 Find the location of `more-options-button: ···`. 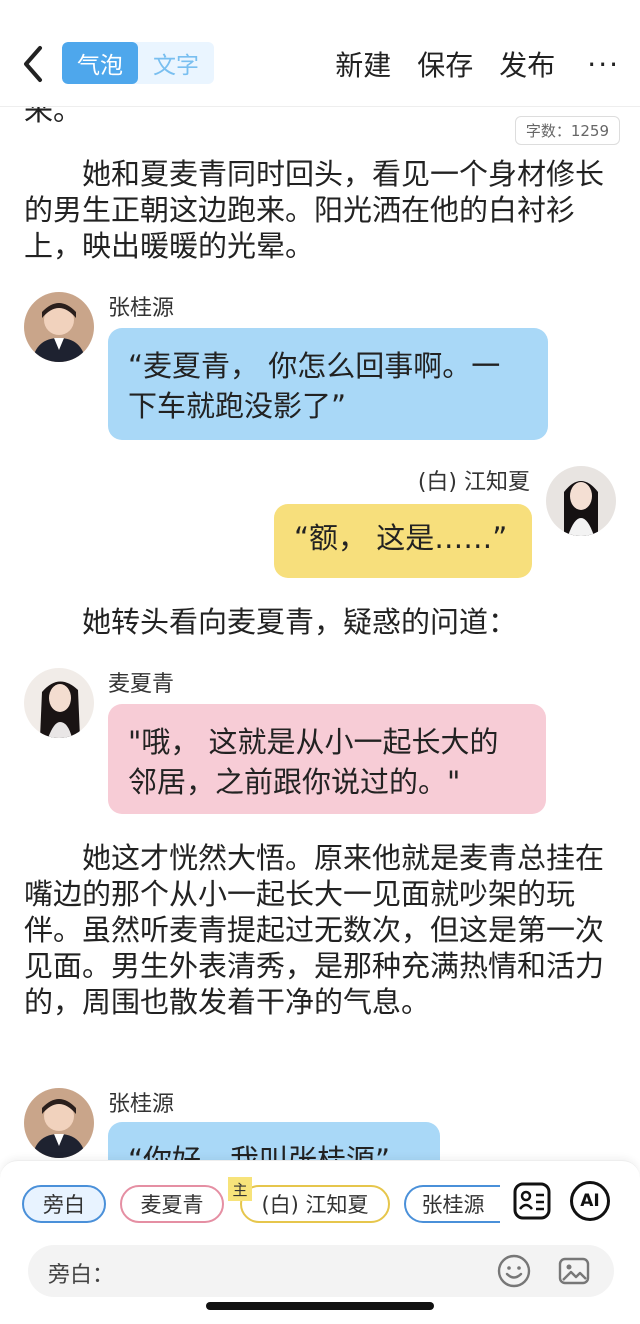

more-options-button: ··· is located at coordinates (603, 64).